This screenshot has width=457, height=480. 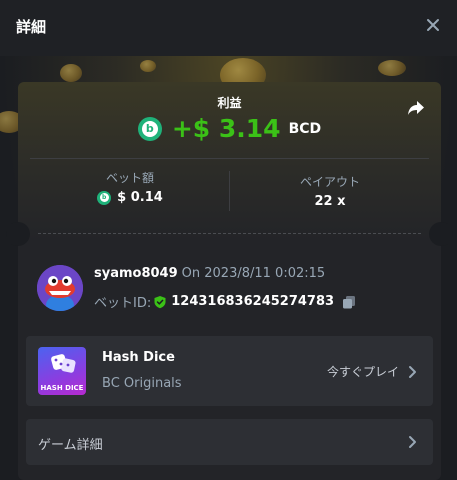 What do you see at coordinates (62, 371) in the screenshot?
I see `game-thumbnail: HASH DICE` at bounding box center [62, 371].